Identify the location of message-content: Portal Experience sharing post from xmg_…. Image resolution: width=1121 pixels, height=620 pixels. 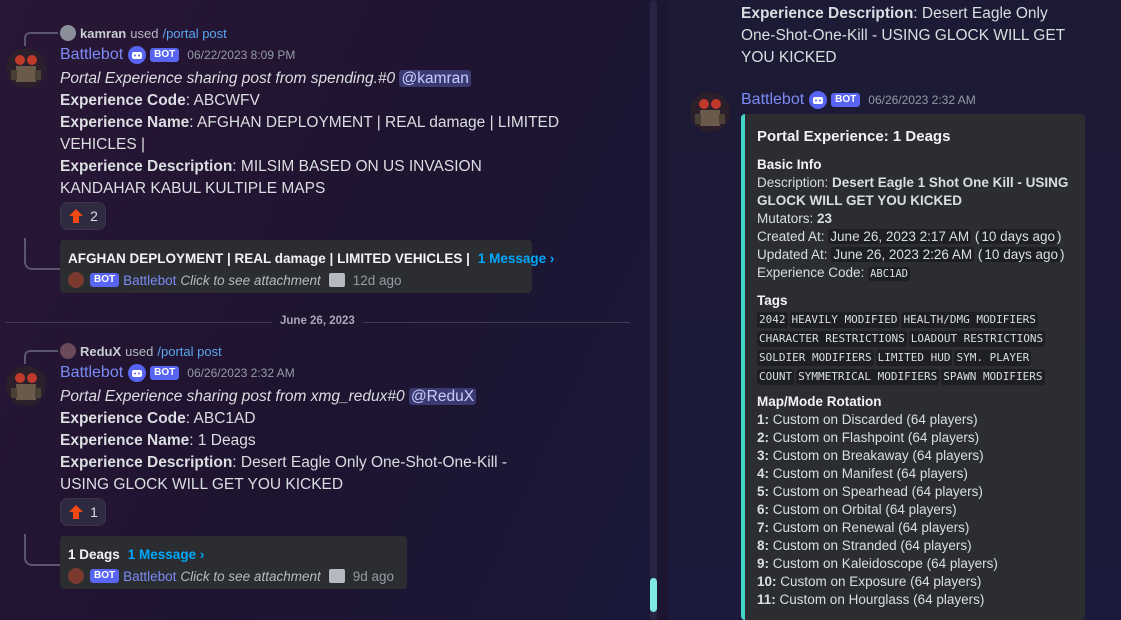
(310, 441).